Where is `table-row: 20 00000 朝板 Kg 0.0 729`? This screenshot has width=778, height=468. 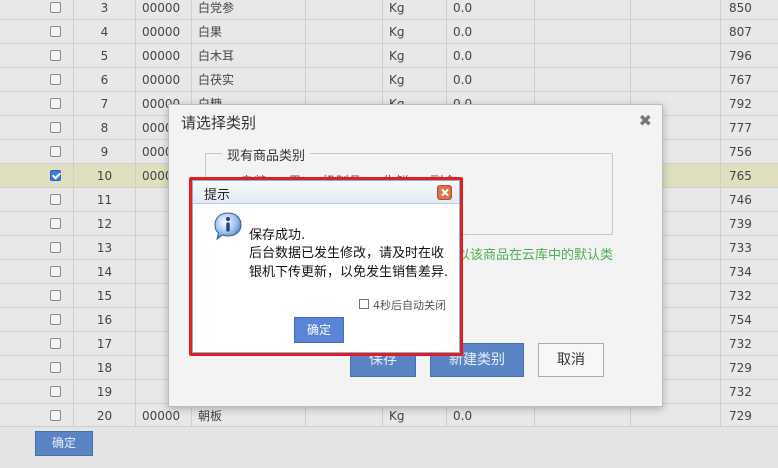
table-row: 20 00000 朝板 Kg 0.0 729 is located at coordinates (389, 416).